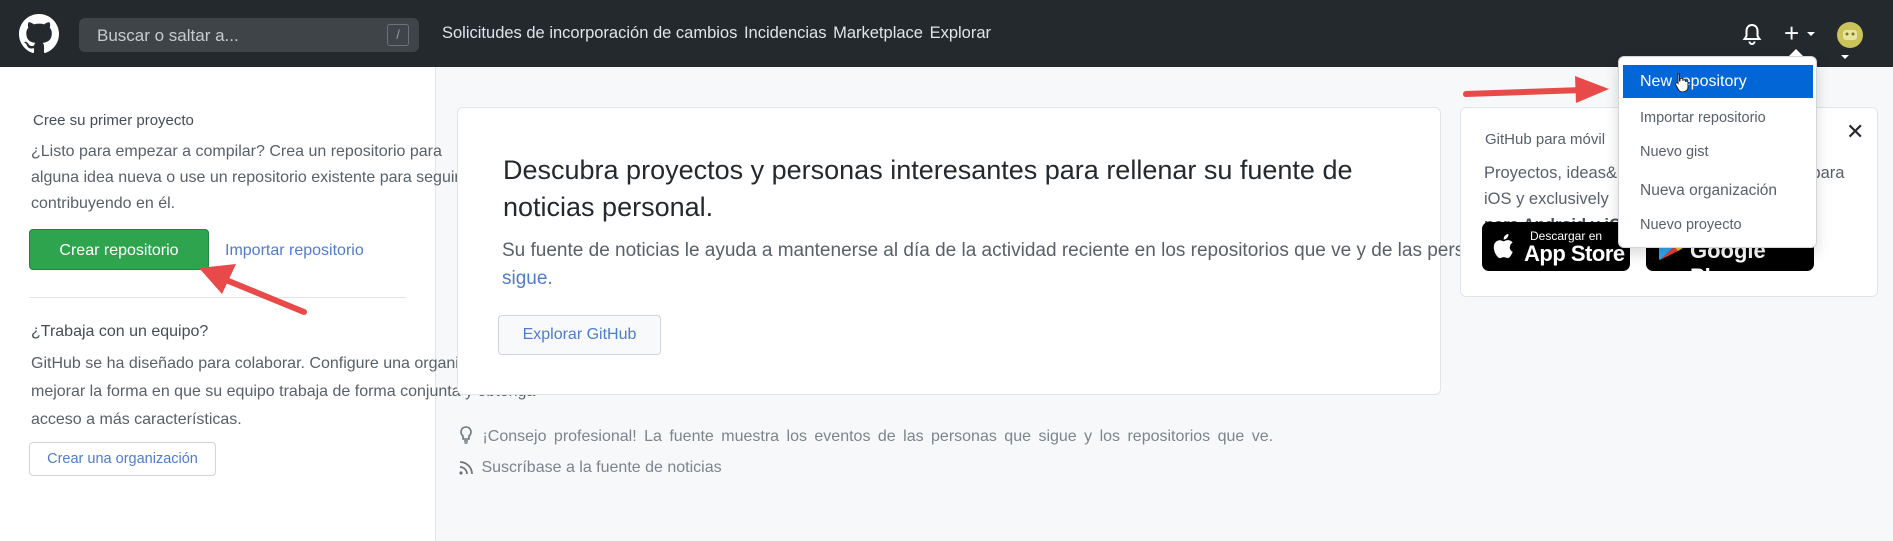 Image resolution: width=1893 pixels, height=541 pixels. Describe the element at coordinates (120, 331) in the screenshot. I see `team-title: ¿Trabaja con un equipo?` at that location.